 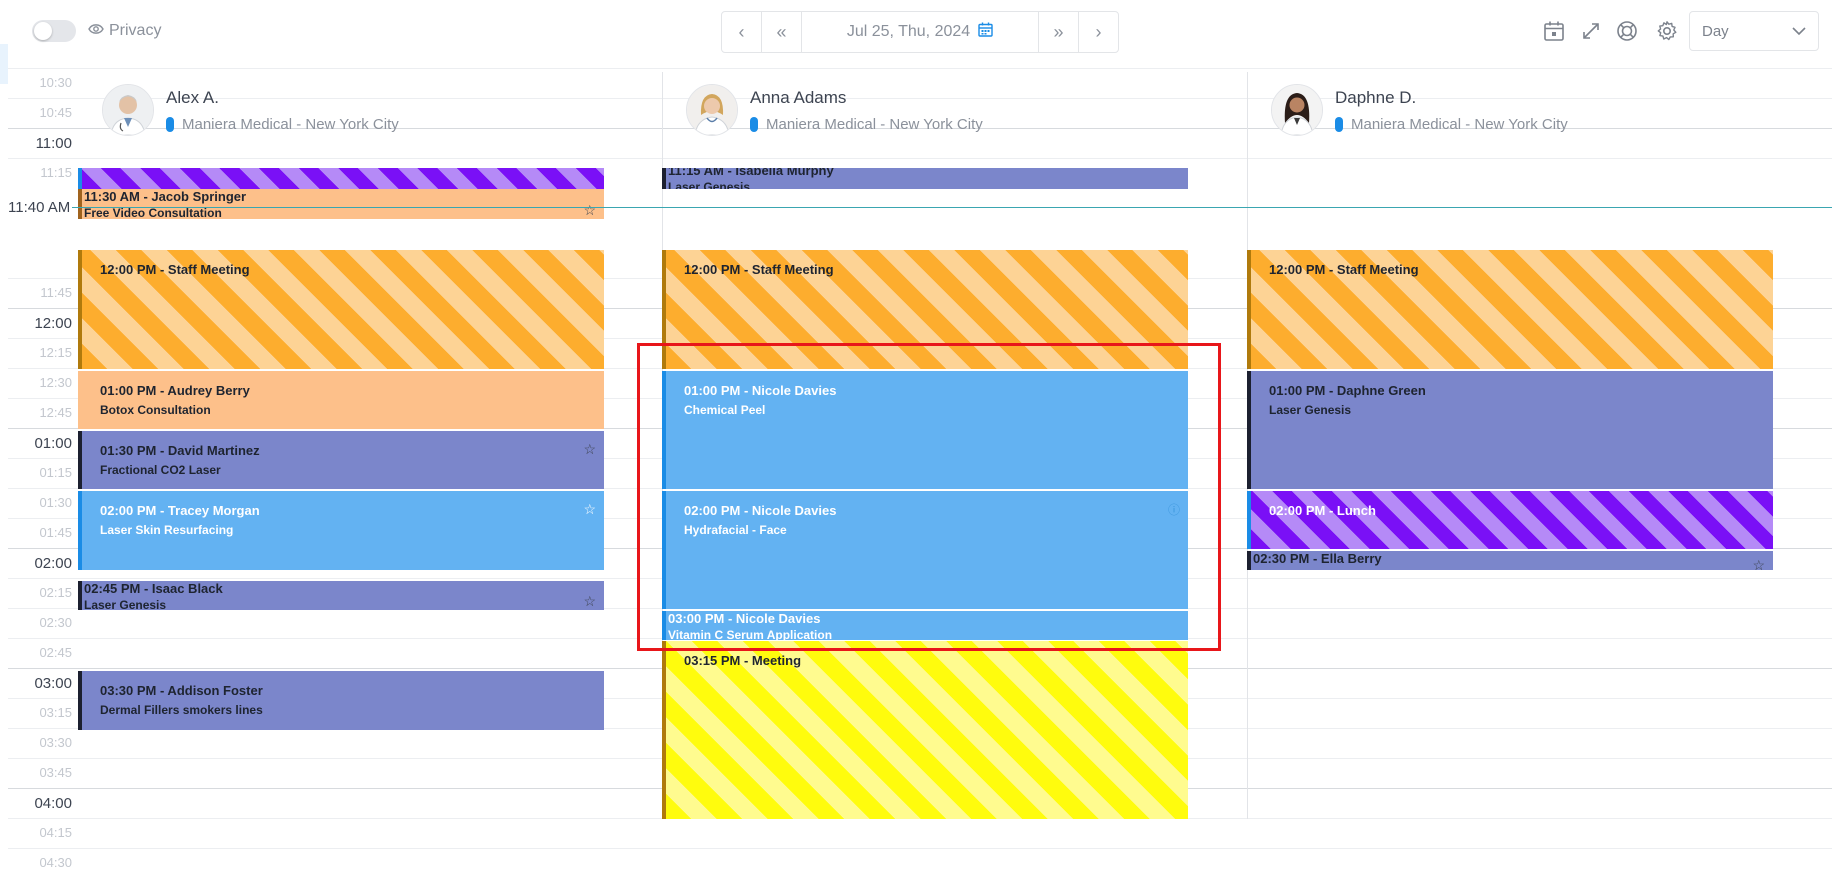 I want to click on top-toolbar: Privacy ‹ « Jul 25, Thu, 2024 » › Day, so click(x=916, y=31).